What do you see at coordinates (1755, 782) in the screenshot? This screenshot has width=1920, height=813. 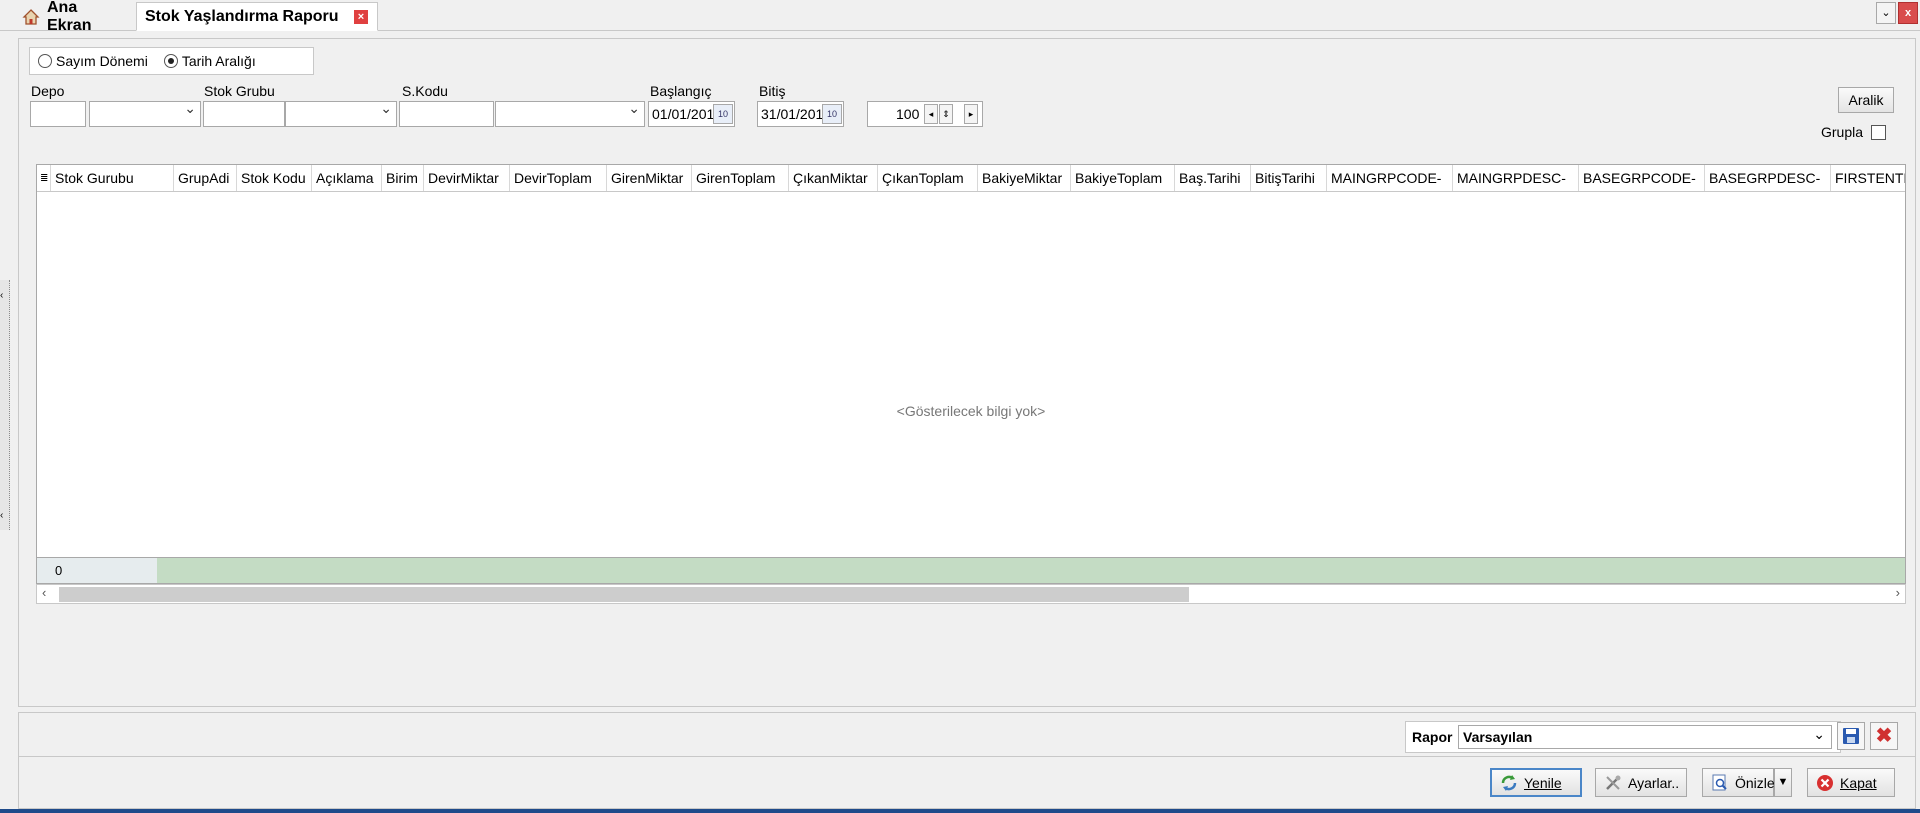 I see `button-label: Önizle` at bounding box center [1755, 782].